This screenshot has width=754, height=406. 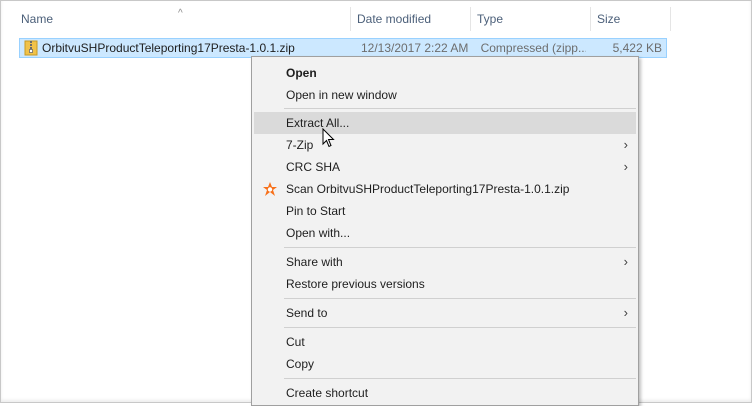 What do you see at coordinates (445, 73) in the screenshot?
I see `menu-item-open: Open` at bounding box center [445, 73].